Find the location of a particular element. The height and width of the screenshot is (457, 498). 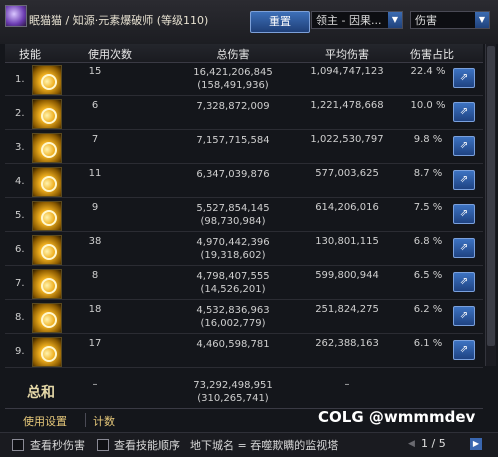

table-header: 技能 使用次数 总伤害 平均伤害 伤害占比 is located at coordinates (244, 53).